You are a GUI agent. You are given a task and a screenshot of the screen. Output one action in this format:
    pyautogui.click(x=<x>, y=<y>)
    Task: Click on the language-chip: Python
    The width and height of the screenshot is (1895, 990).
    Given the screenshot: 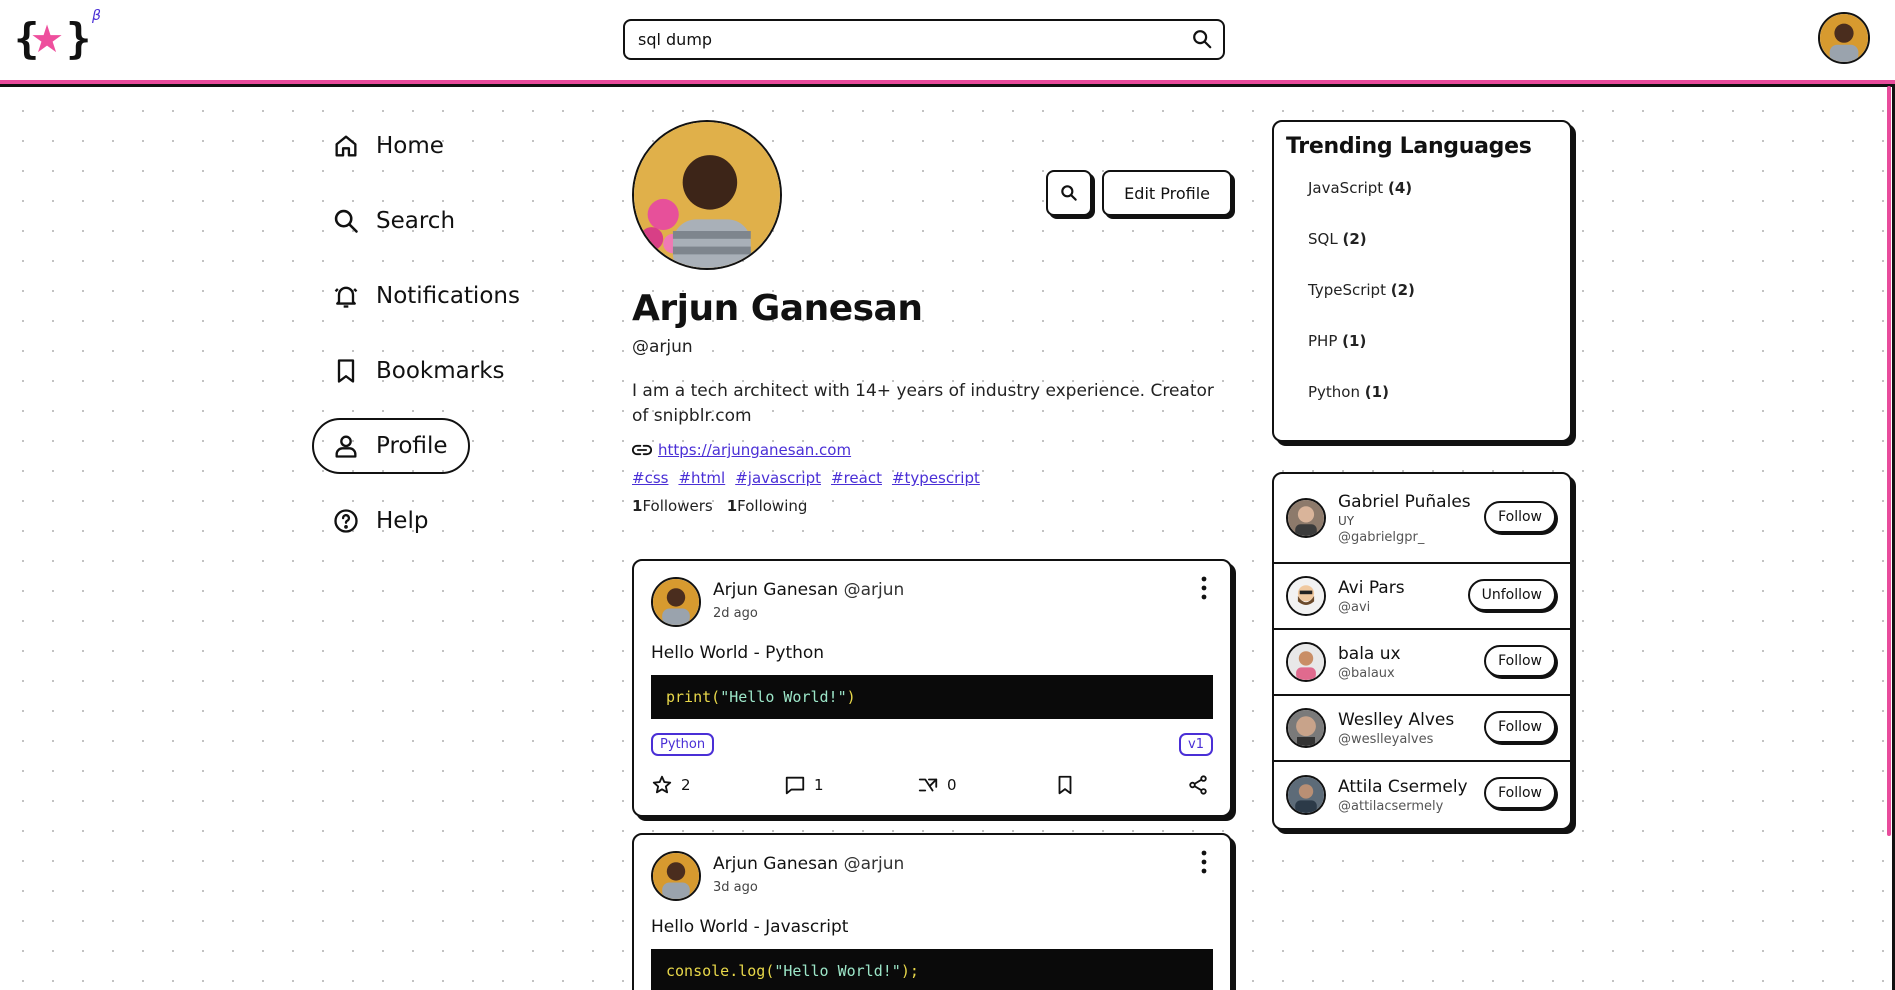 What is the action you would take?
    pyautogui.click(x=683, y=744)
    